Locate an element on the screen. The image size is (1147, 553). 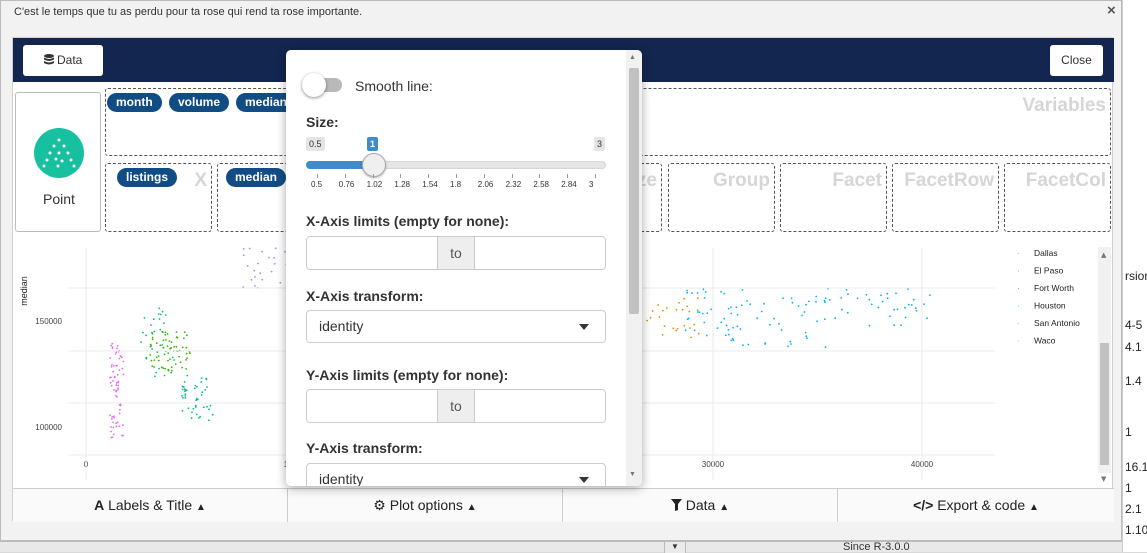
xtrans-select: identity is located at coordinates (456, 326).